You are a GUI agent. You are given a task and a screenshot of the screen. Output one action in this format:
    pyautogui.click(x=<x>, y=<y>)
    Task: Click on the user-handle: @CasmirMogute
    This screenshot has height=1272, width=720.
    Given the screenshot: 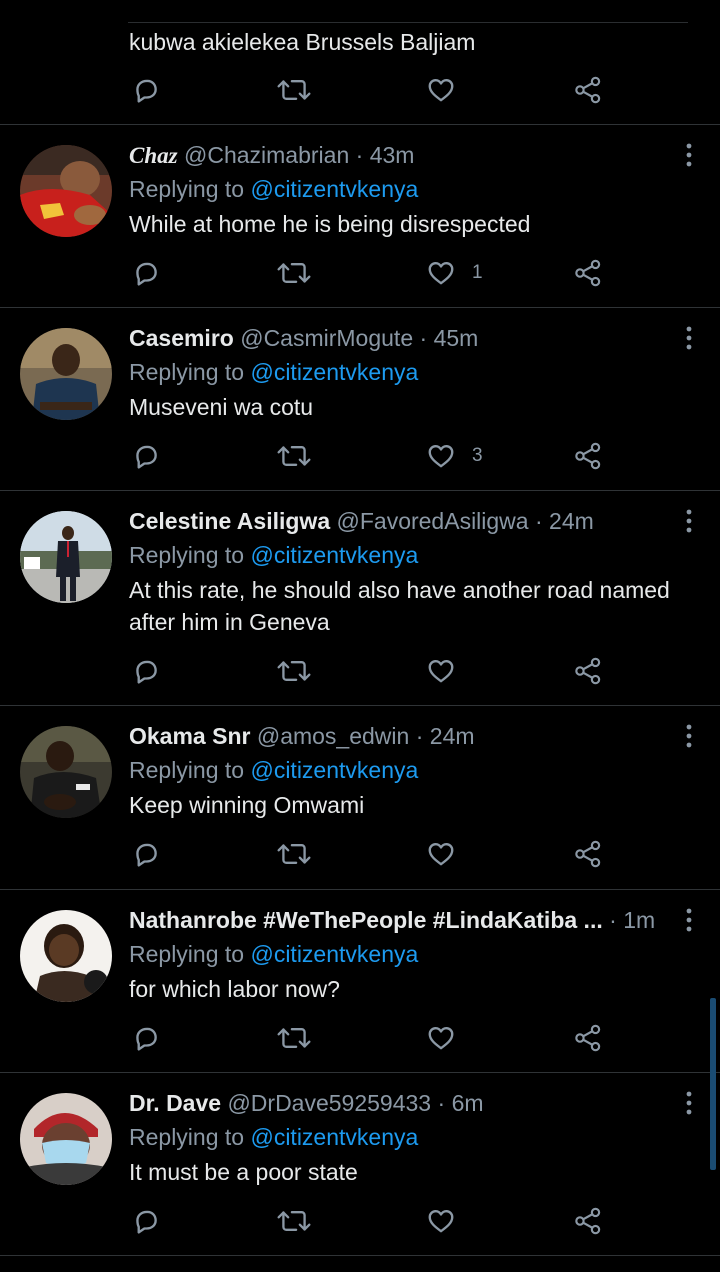 What is the action you would take?
    pyautogui.click(x=326, y=338)
    